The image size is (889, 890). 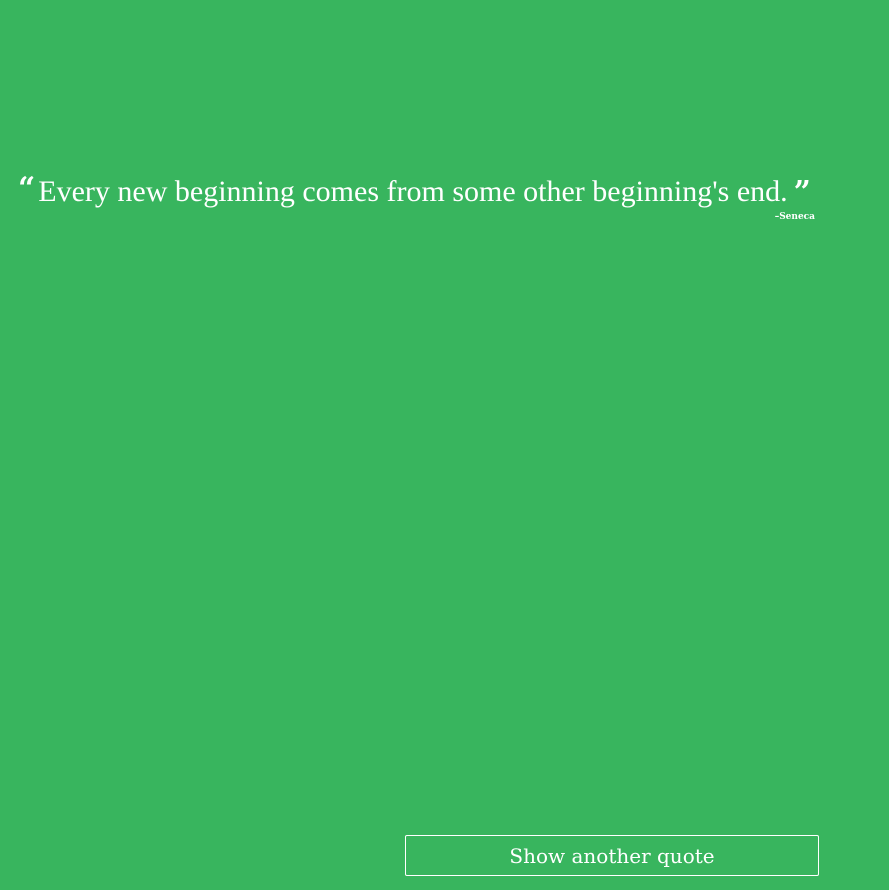 What do you see at coordinates (612, 855) in the screenshot?
I see `show-another-quote-button: Show another quote` at bounding box center [612, 855].